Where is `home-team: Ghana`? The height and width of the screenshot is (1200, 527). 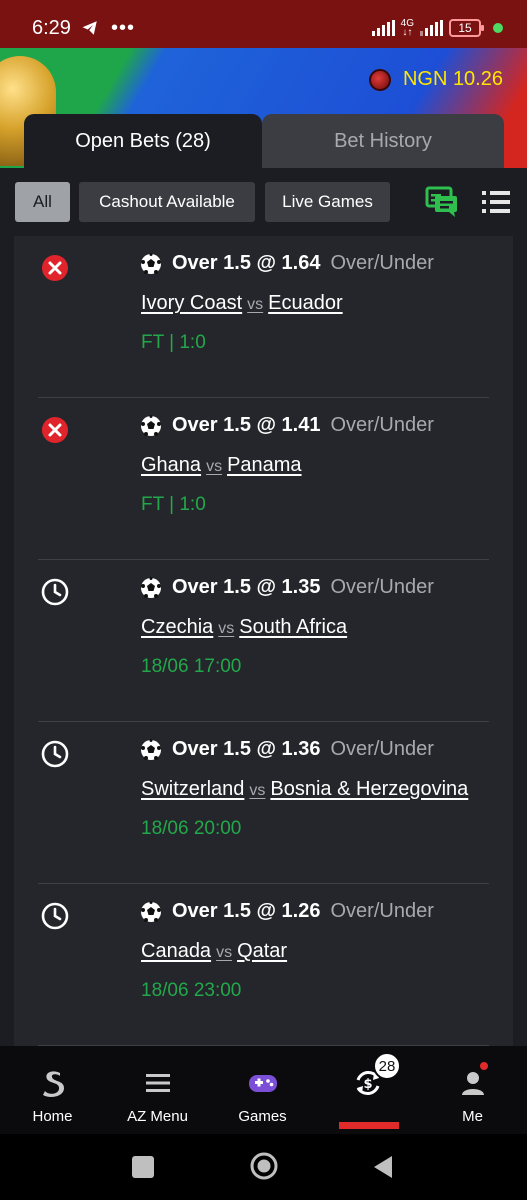 home-team: Ghana is located at coordinates (171, 465).